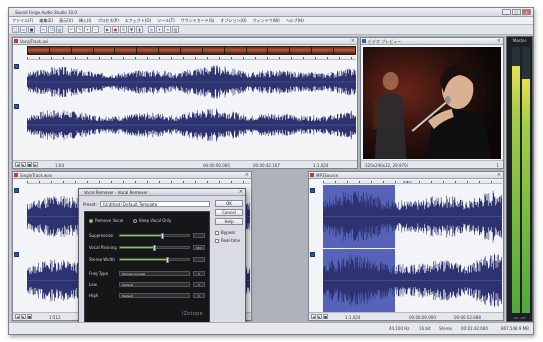  What do you see at coordinates (85, 20) in the screenshot?
I see `menu-insert: 挿入(I)` at bounding box center [85, 20].